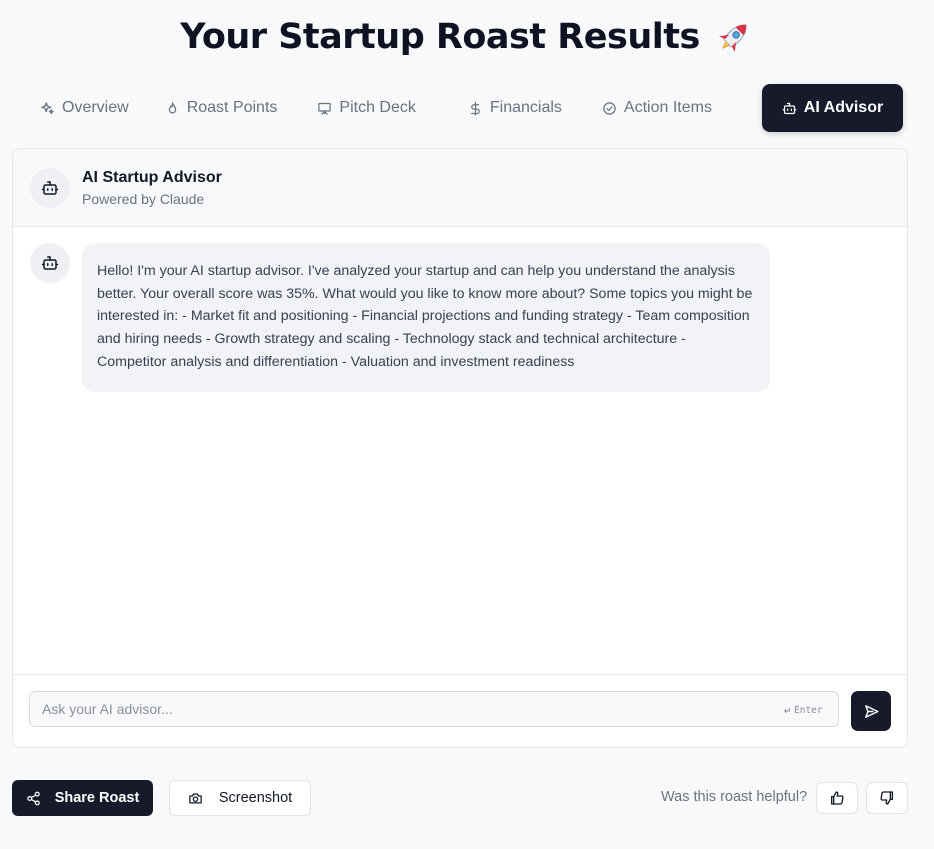 The image size is (934, 849). I want to click on page-title: Your Startup Roast Results, so click(440, 37).